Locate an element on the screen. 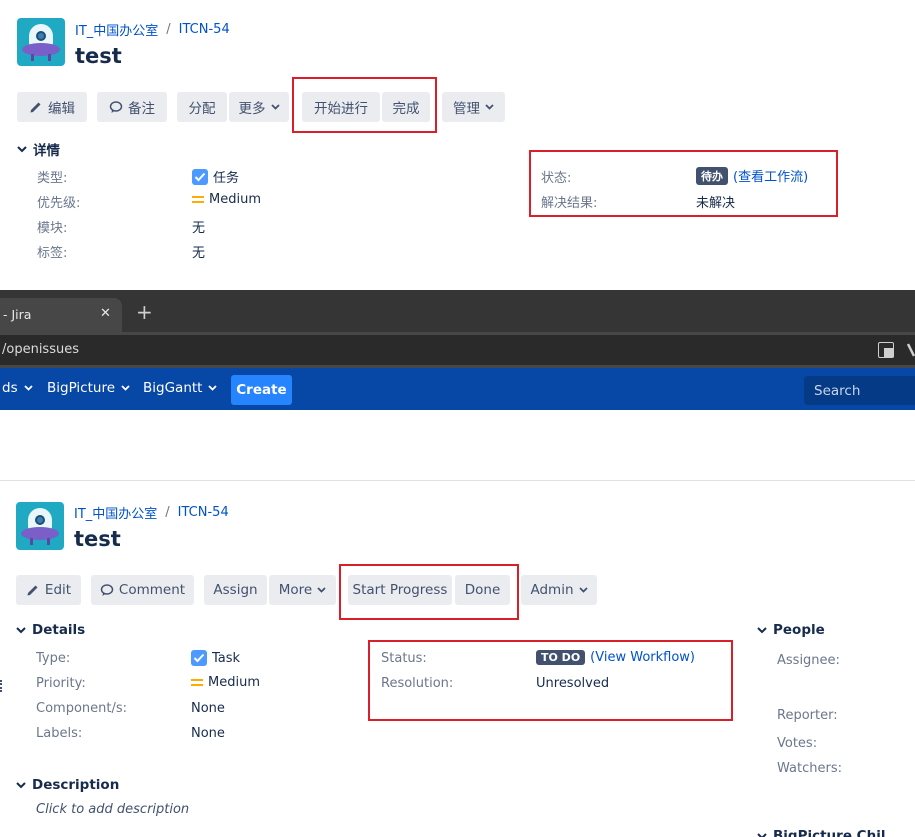  en-edit-button: Edit is located at coordinates (48, 590).